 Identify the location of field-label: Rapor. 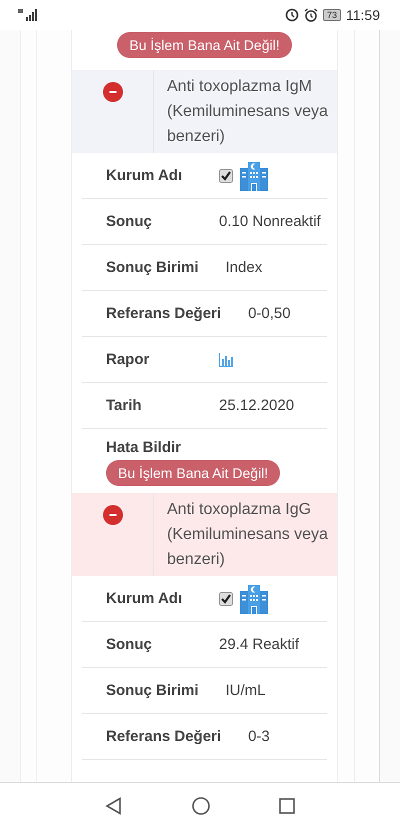
(128, 359).